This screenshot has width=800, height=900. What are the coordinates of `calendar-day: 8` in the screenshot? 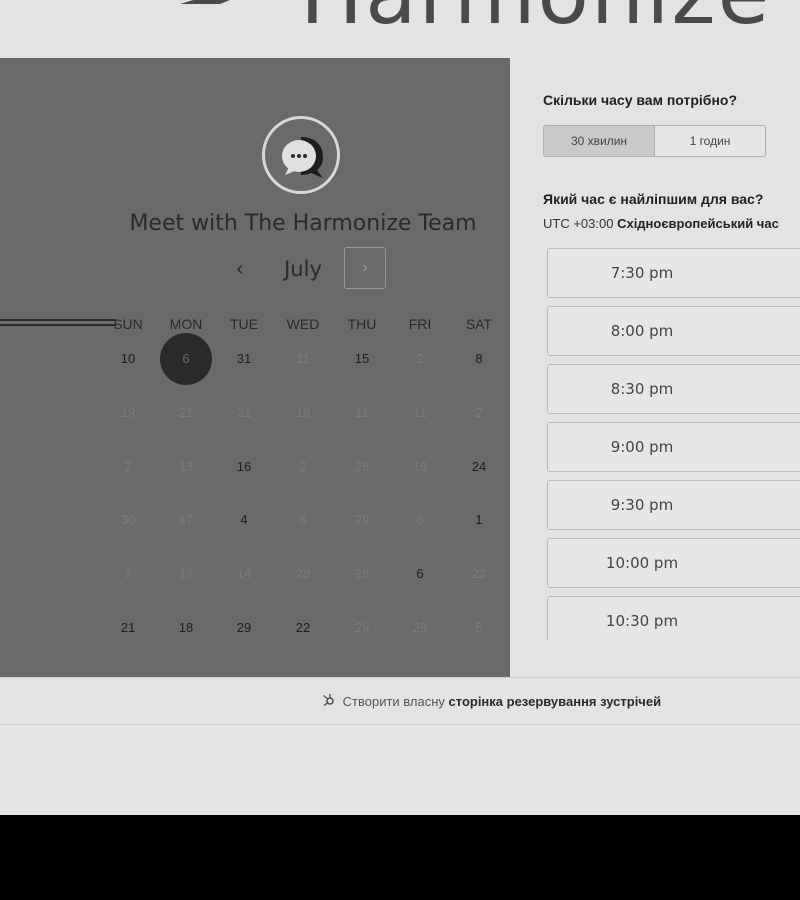 It's located at (479, 359).